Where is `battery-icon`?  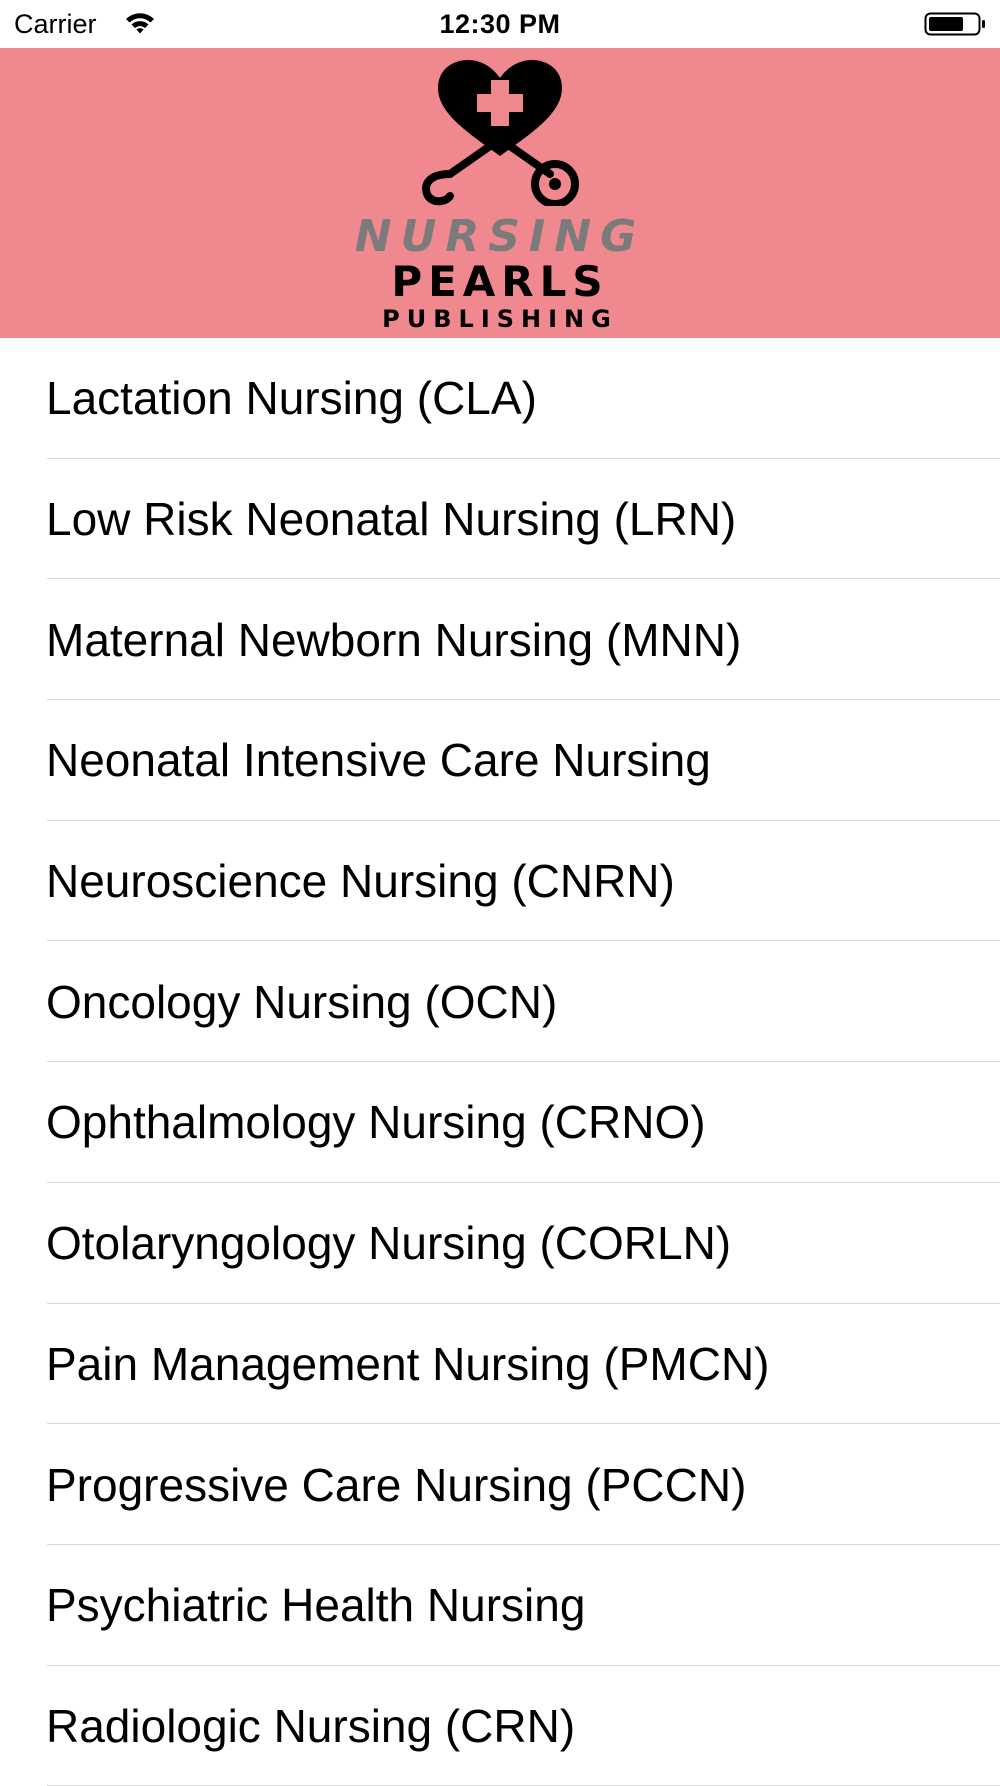
battery-icon is located at coordinates (954, 24).